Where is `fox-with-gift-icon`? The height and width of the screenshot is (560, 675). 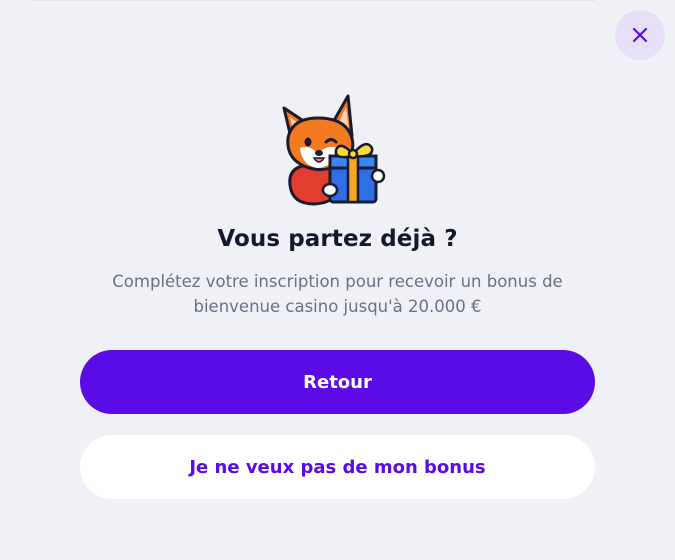 fox-with-gift-icon is located at coordinates (334, 150).